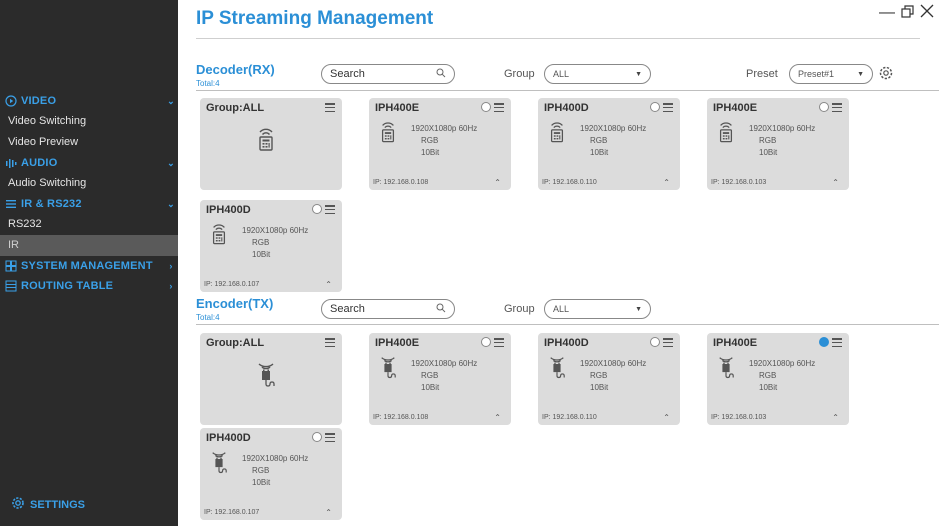 The height and width of the screenshot is (526, 939). I want to click on preset-settings-gear-icon, so click(886, 75).